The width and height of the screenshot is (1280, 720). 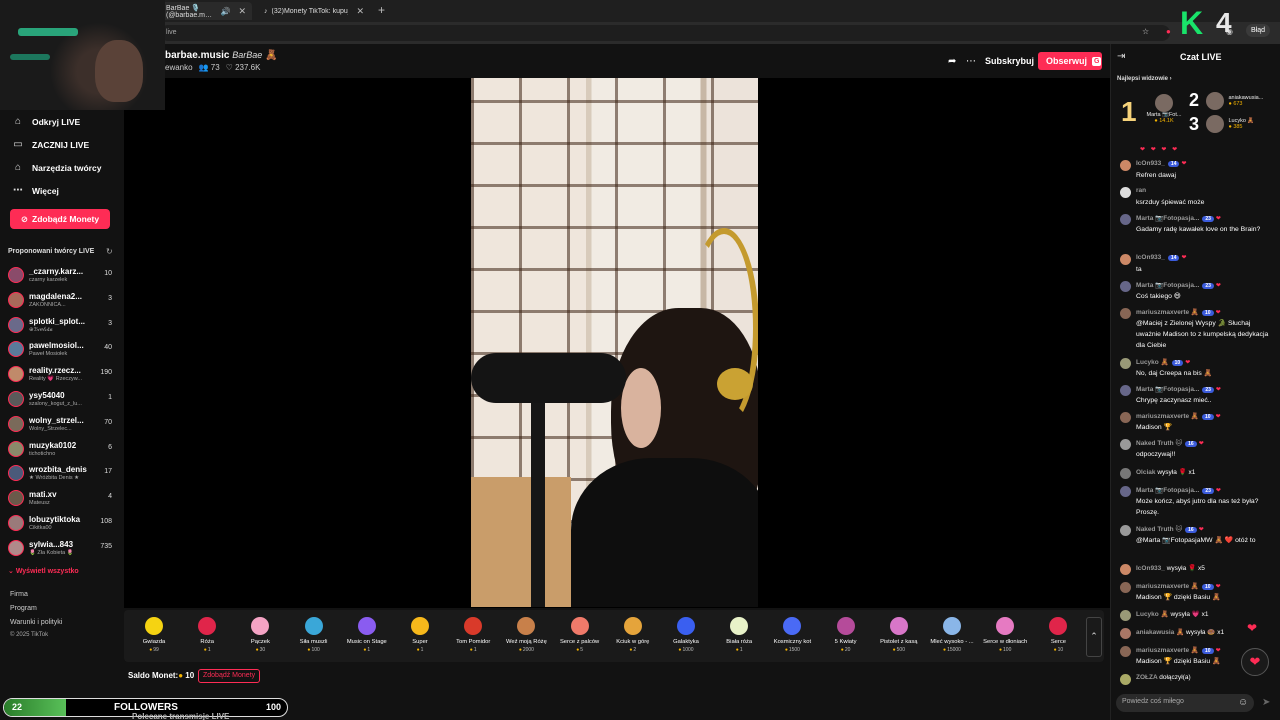 What do you see at coordinates (1058, 637) in the screenshot?
I see `gift-item: Serce 10` at bounding box center [1058, 637].